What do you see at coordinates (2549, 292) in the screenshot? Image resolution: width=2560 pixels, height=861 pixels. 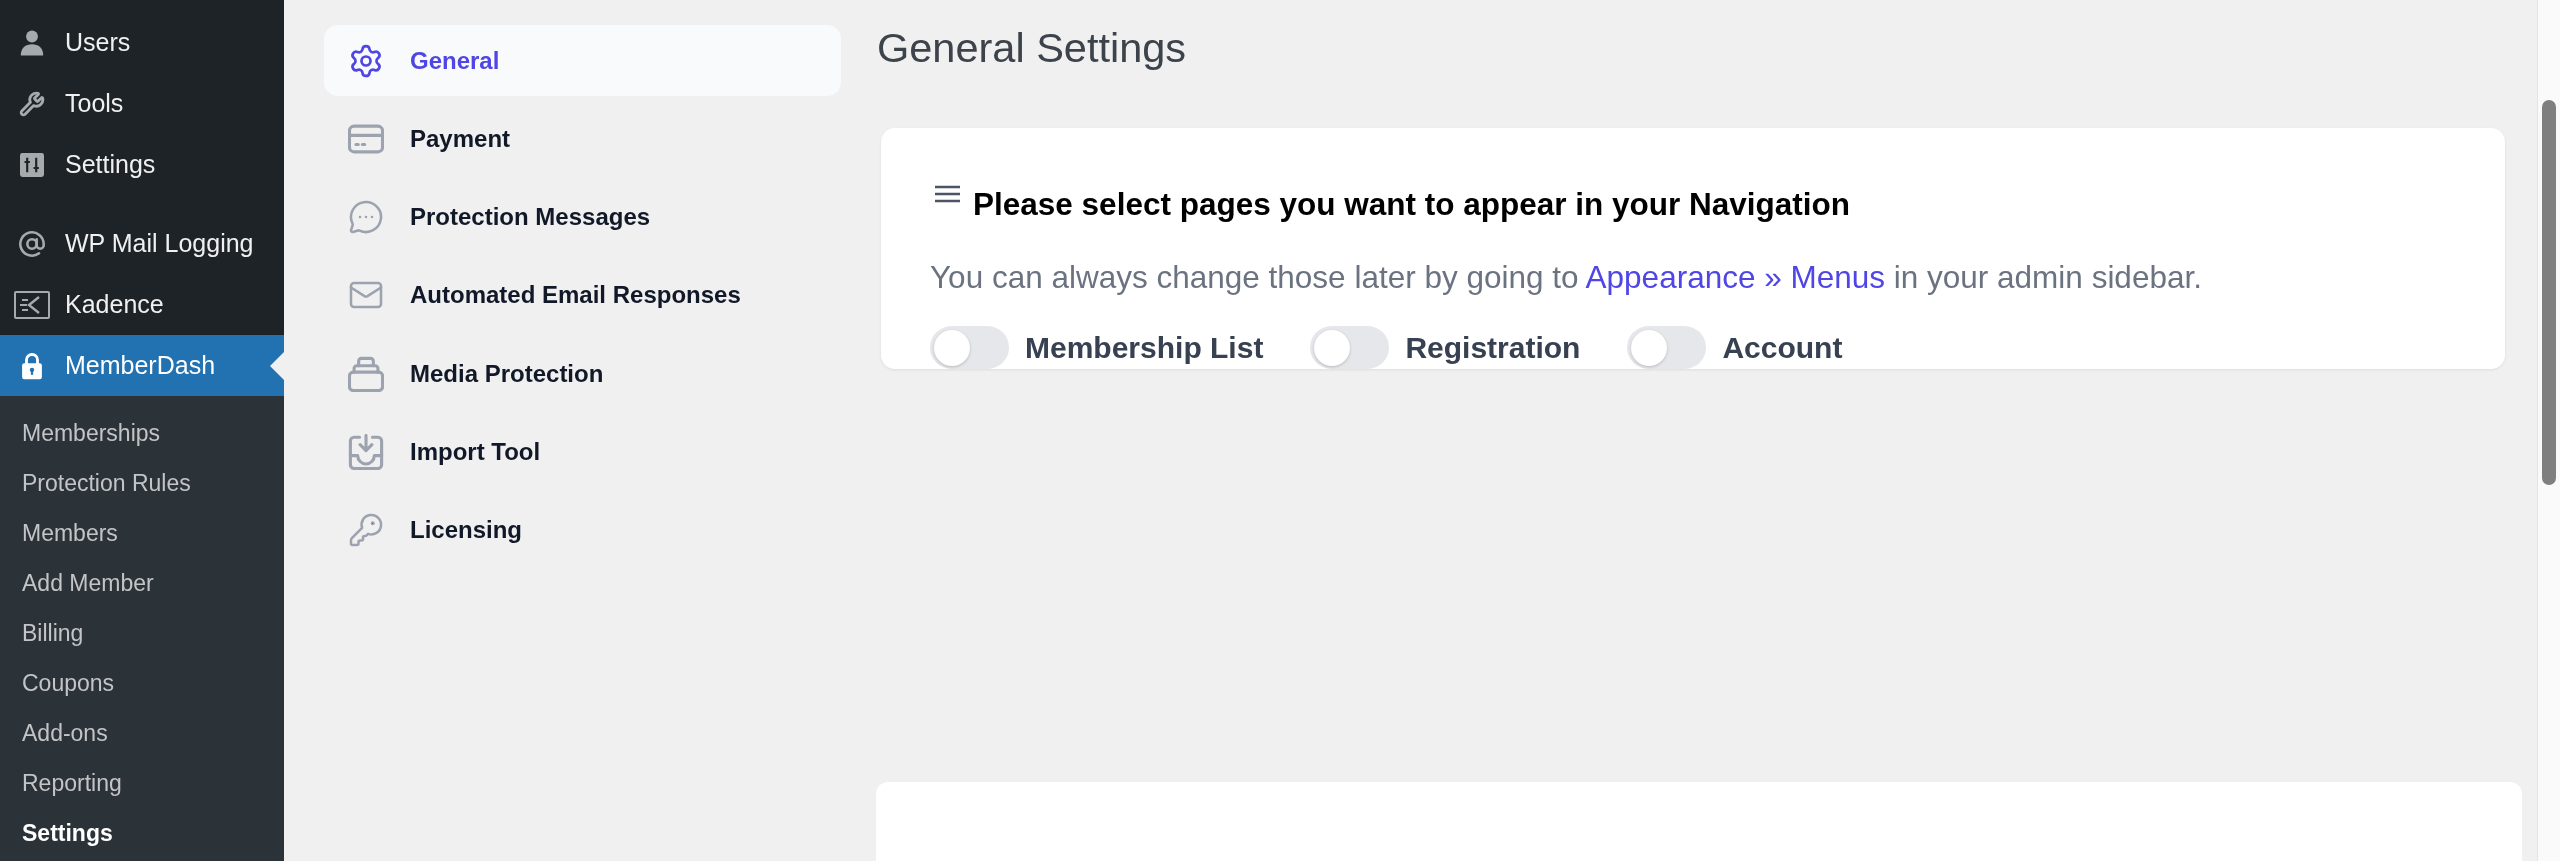 I see `scrollbar-thumb` at bounding box center [2549, 292].